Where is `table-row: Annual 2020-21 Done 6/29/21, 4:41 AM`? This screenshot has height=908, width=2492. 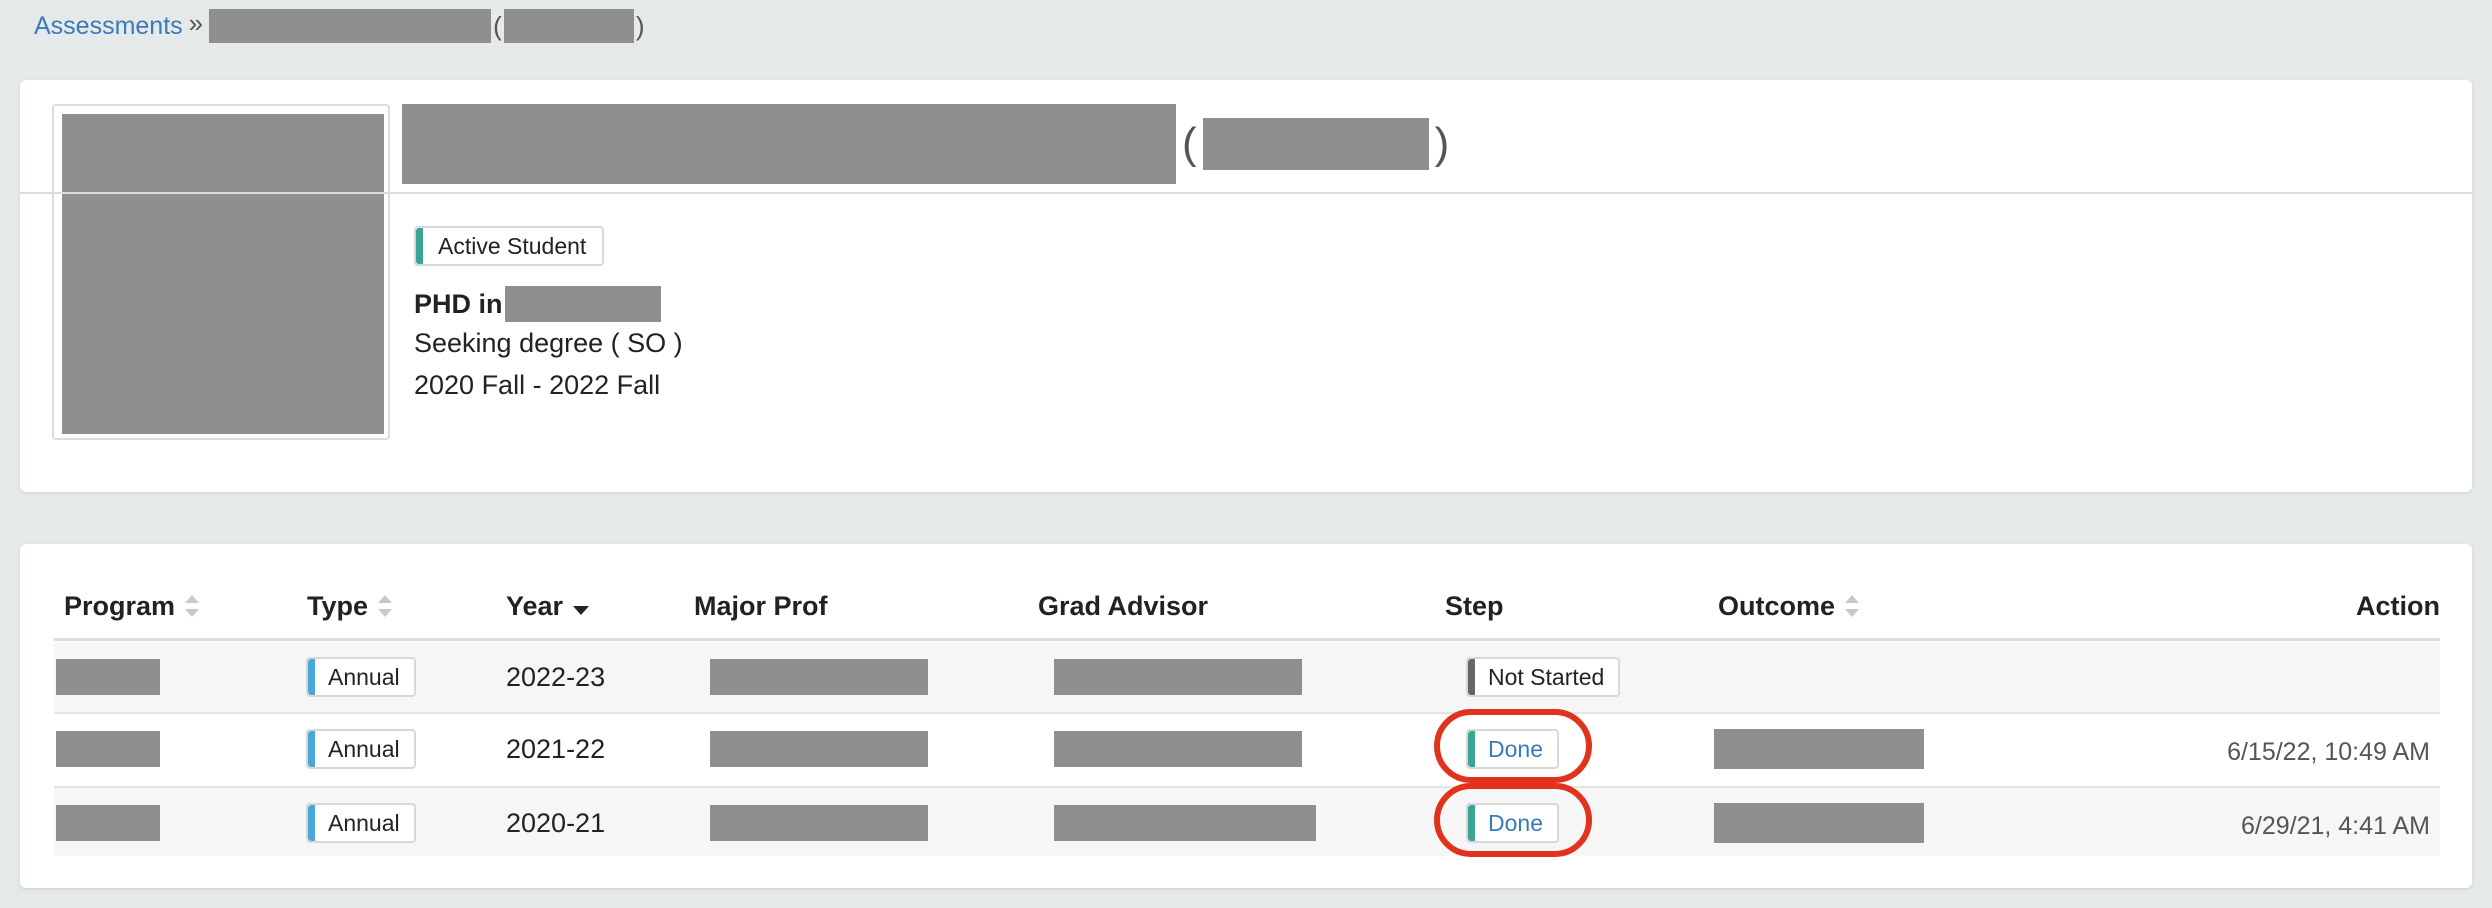 table-row: Annual 2020-21 Done 6/29/21, 4:41 AM is located at coordinates (1247, 820).